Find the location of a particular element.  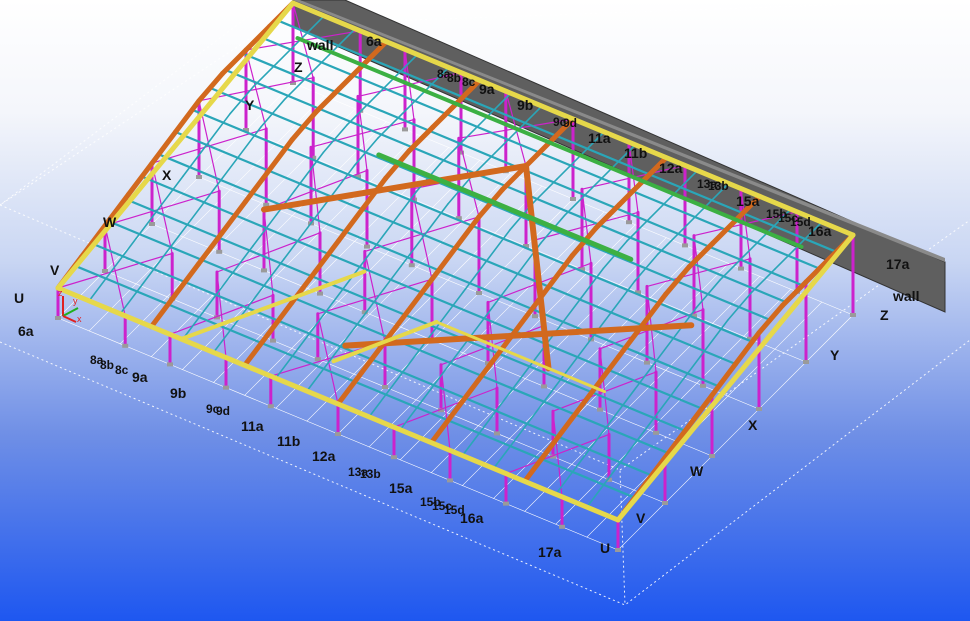

axis-icon-x: x is located at coordinates (79, 319).